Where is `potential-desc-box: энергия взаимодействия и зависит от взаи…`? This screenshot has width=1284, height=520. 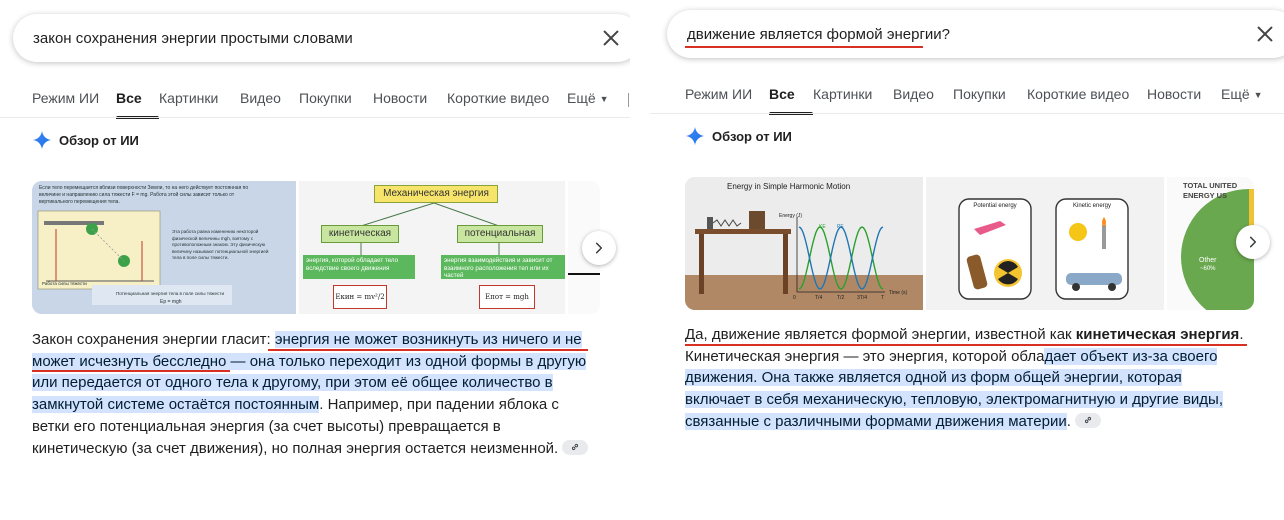 potential-desc-box: энергия взаимодействия и зависит от взаи… is located at coordinates (503, 267).